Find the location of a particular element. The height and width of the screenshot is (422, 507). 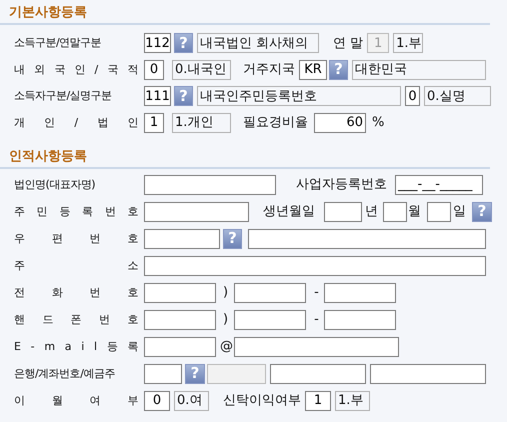

readonly-field: 0.내국인 is located at coordinates (201, 70).